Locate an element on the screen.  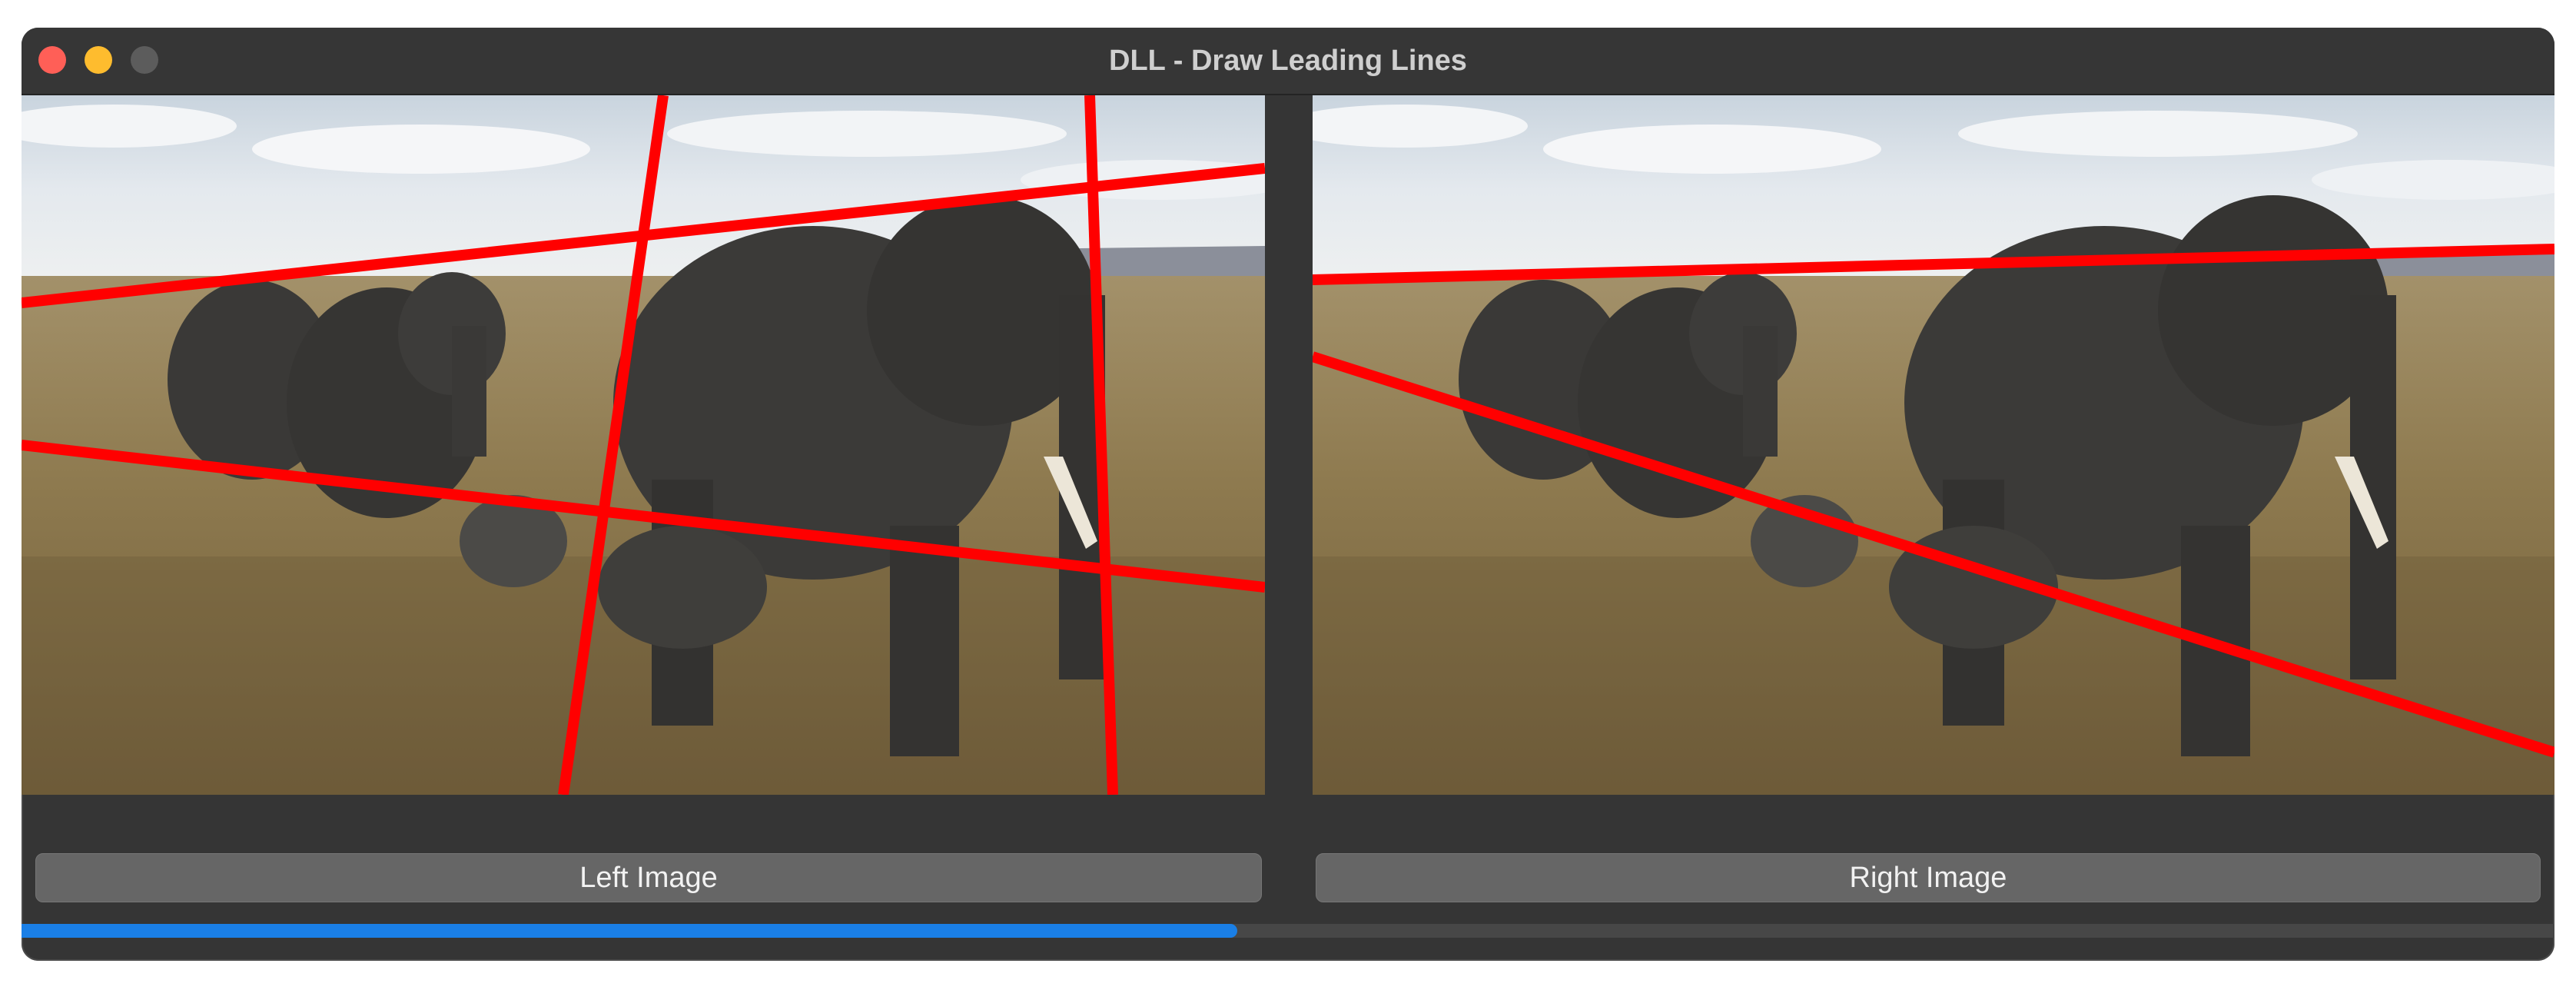
window-title: DLL - Draw Leading Lines is located at coordinates (1288, 61).